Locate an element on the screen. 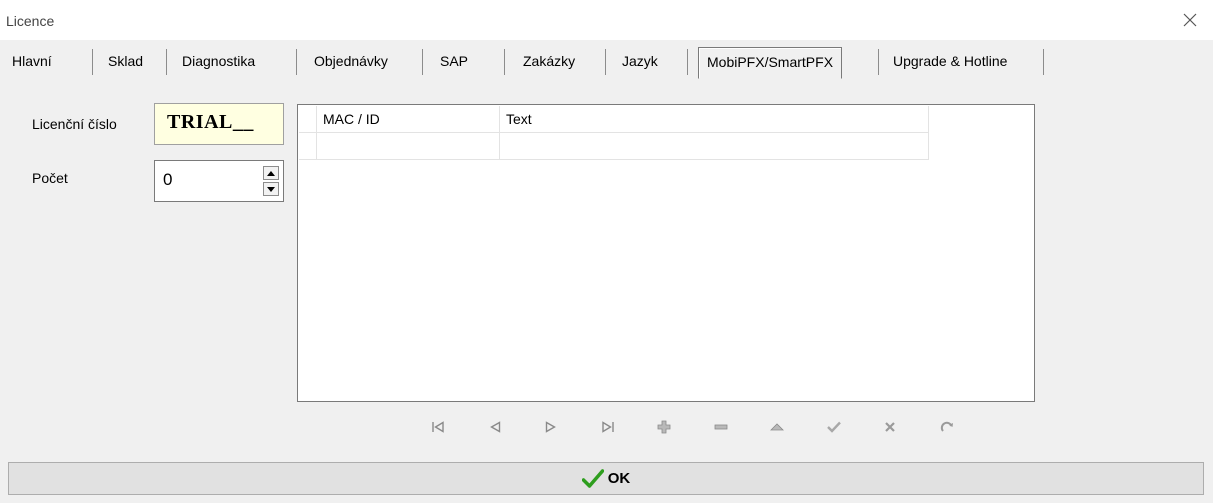 This screenshot has height=503, width=1213. edit-icon is located at coordinates (777, 427).